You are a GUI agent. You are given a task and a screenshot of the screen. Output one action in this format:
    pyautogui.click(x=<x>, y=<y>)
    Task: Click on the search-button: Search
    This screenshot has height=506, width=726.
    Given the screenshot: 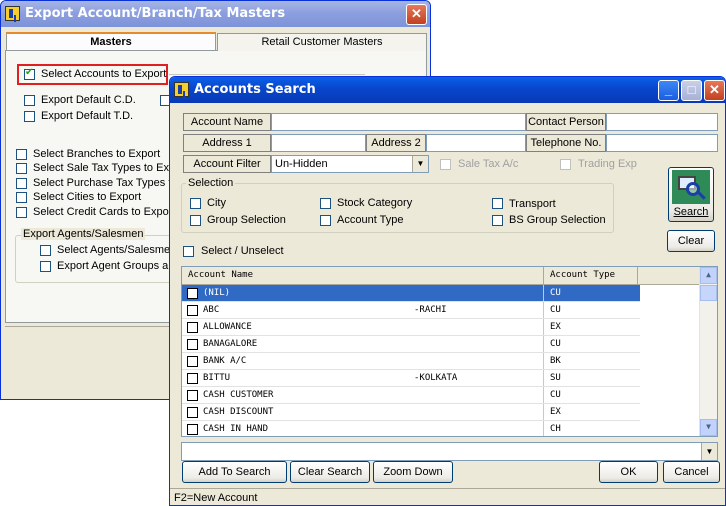 What is the action you would take?
    pyautogui.click(x=691, y=194)
    